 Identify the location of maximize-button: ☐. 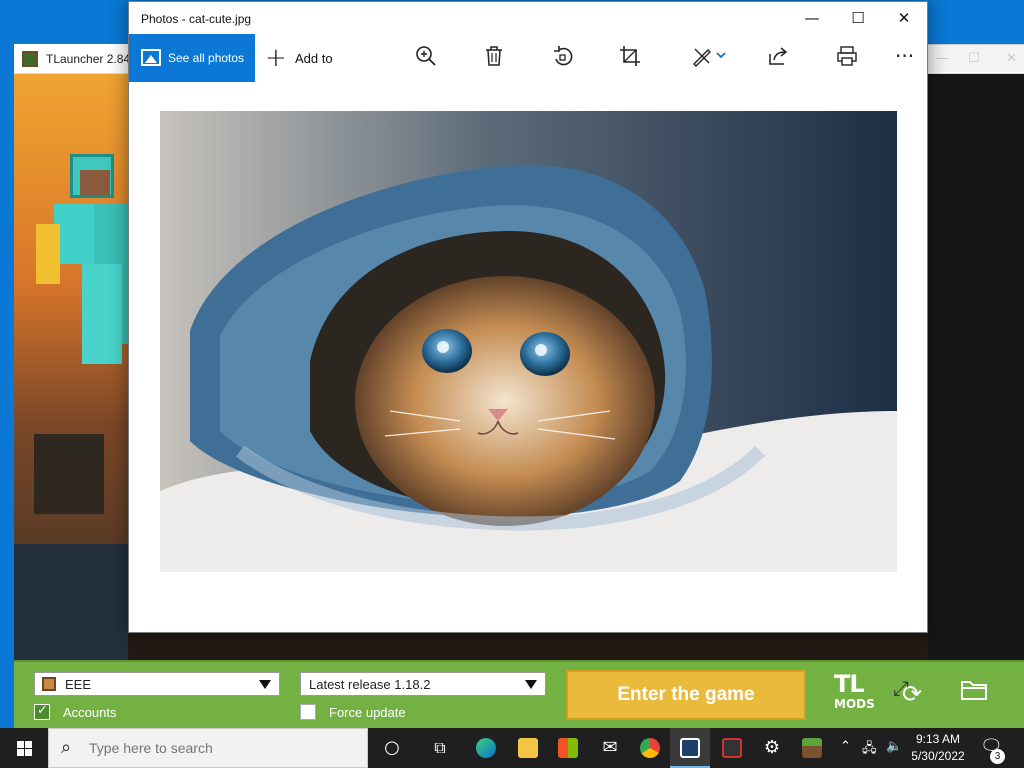
(858, 18).